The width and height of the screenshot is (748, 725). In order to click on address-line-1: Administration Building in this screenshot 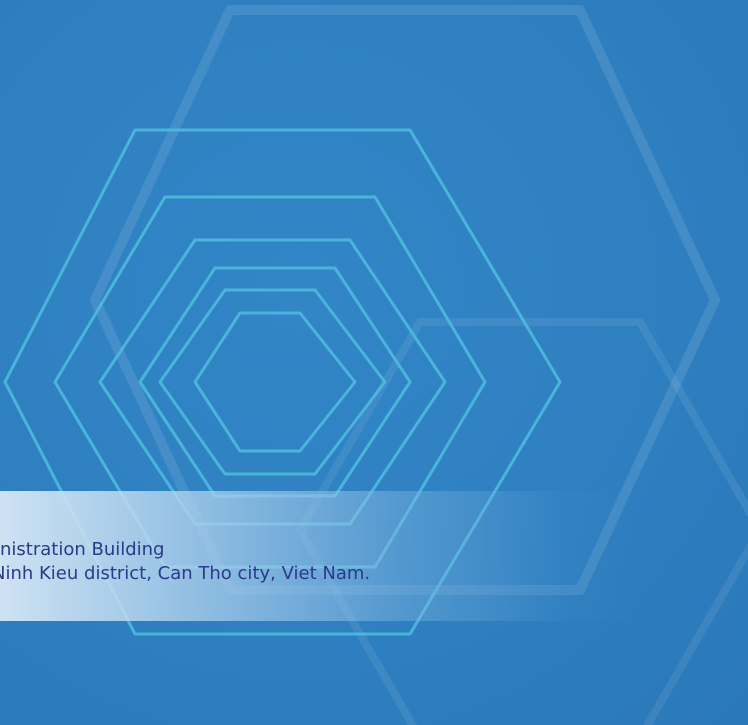, I will do `click(82, 549)`.